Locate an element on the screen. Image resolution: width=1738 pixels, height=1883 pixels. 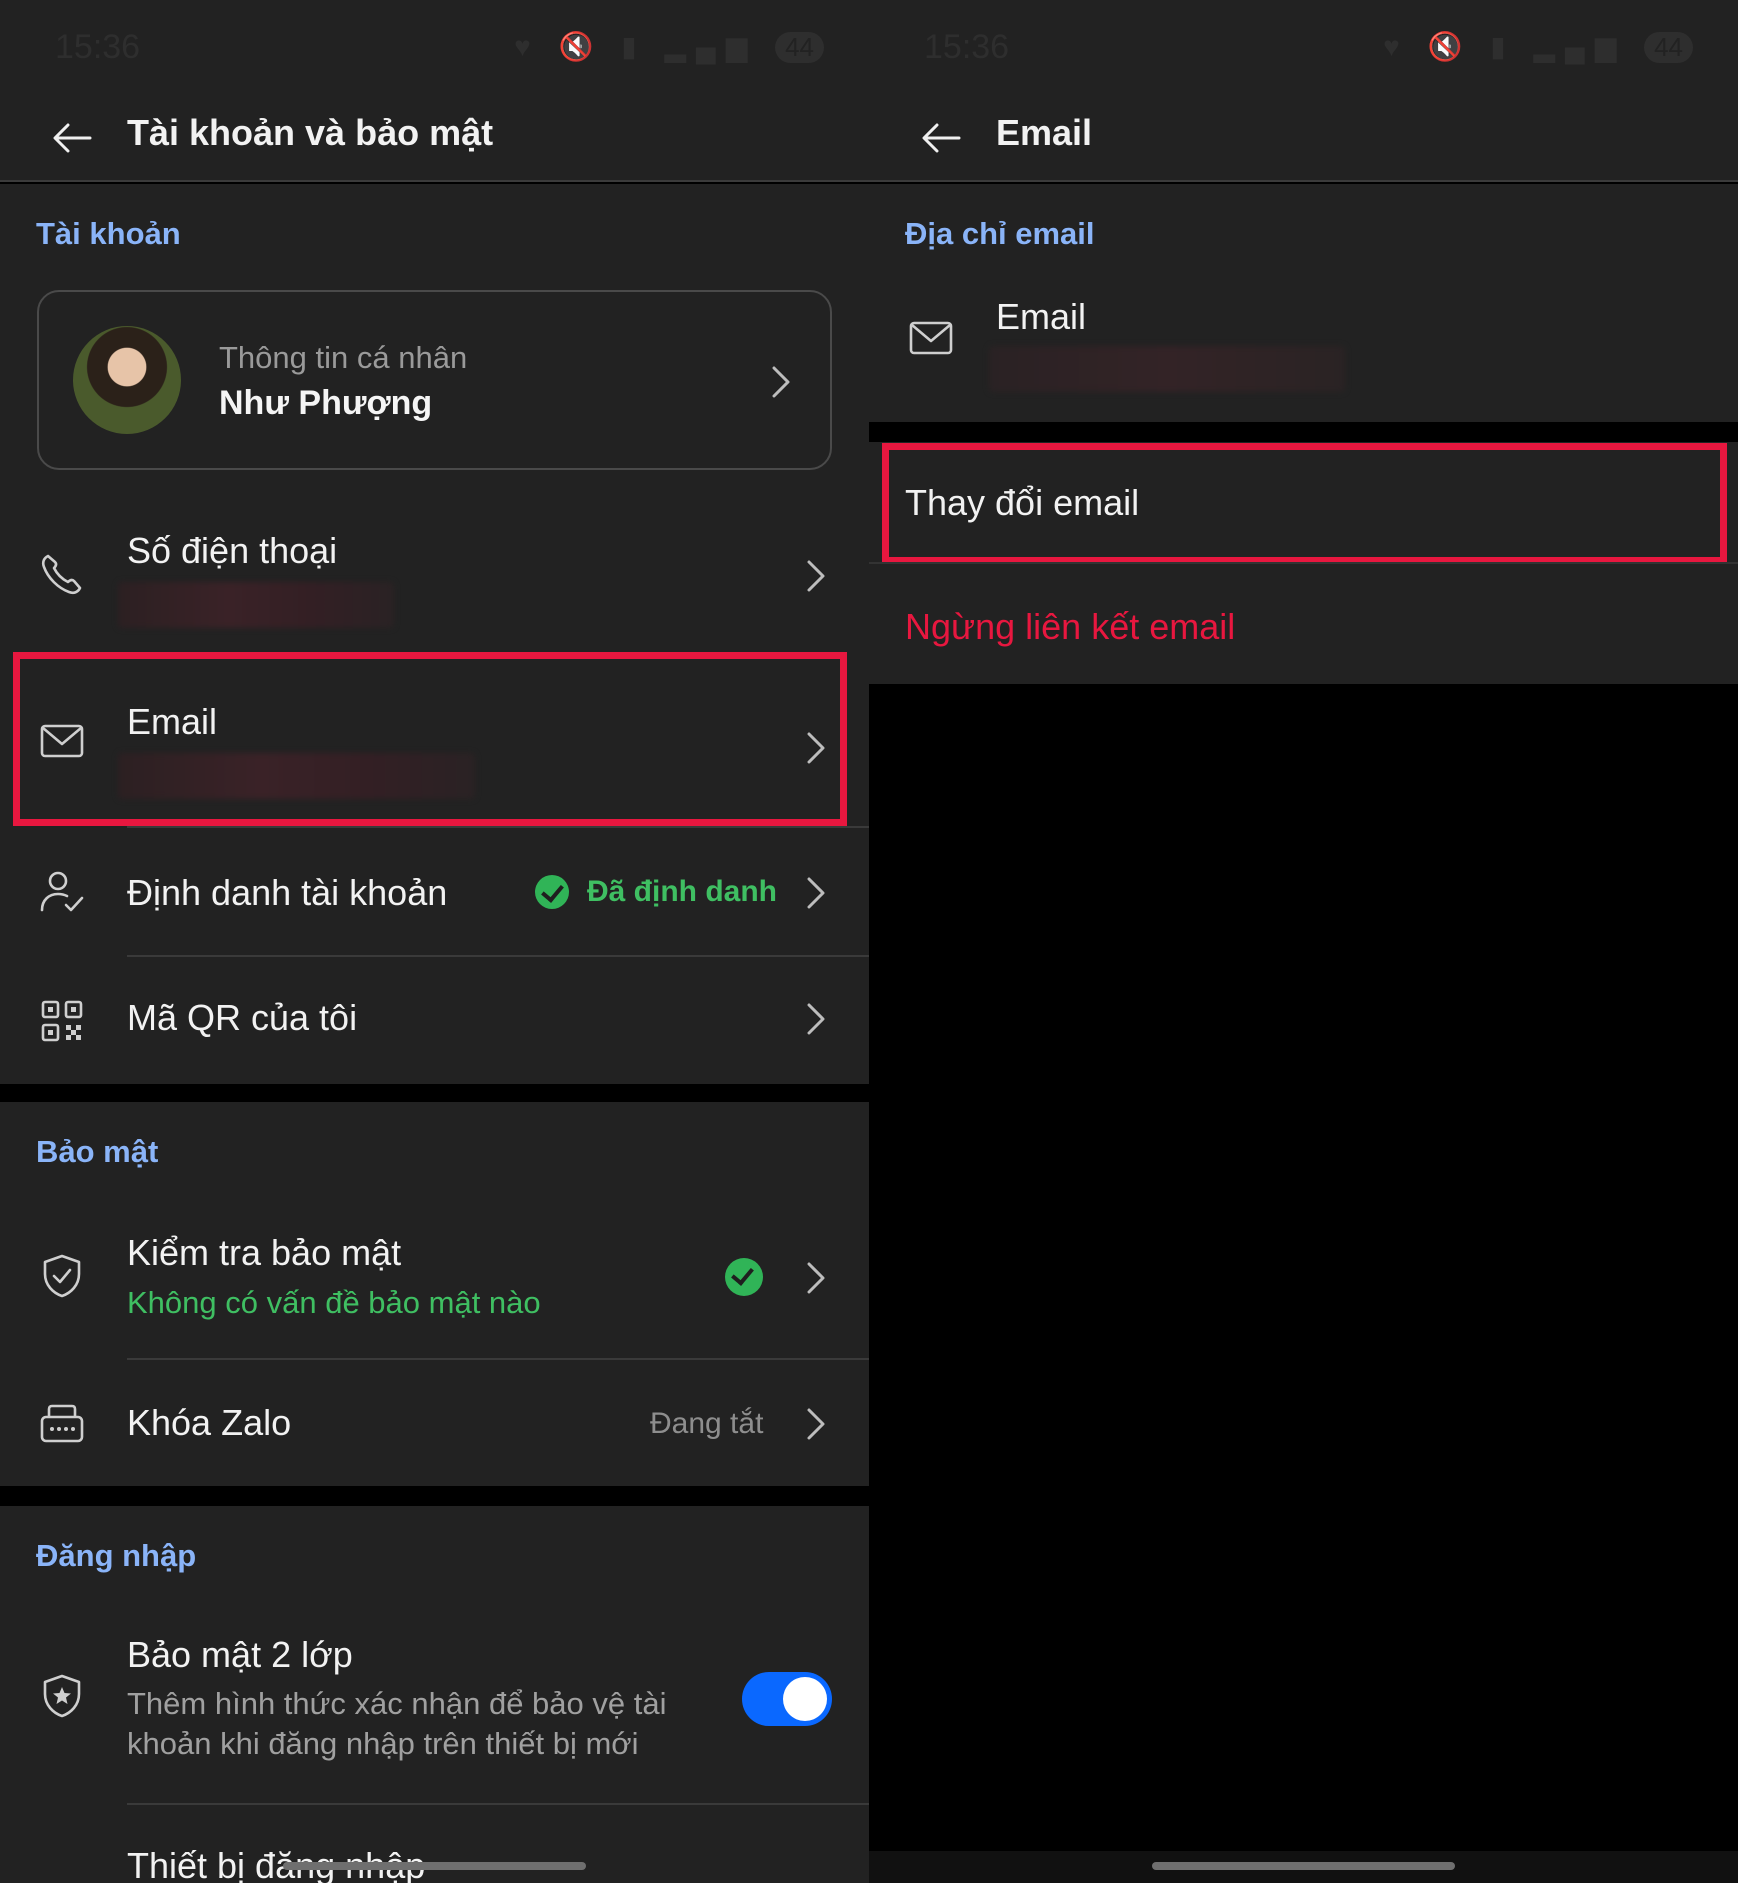
email-highlight-box is located at coordinates (430, 739).